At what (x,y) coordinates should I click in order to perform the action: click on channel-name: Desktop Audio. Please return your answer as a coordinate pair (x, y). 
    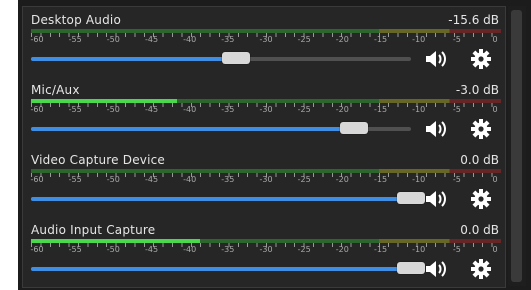
    Looking at the image, I should click on (76, 20).